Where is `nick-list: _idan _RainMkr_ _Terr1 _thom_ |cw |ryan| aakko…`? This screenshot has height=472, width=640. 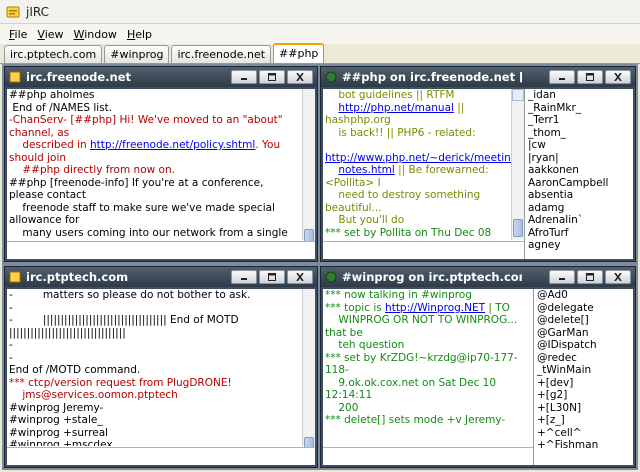 nick-list: _idan _RainMkr_ _Terr1 _thom_ |cw |ryan| aakko… is located at coordinates (578, 174).